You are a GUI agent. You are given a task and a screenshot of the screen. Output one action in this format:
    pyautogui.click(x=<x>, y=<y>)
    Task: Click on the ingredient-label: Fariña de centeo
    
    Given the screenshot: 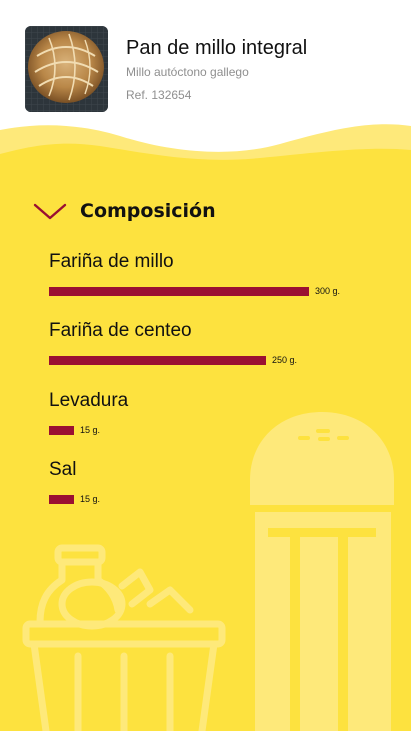 What is the action you would take?
    pyautogui.click(x=120, y=330)
    